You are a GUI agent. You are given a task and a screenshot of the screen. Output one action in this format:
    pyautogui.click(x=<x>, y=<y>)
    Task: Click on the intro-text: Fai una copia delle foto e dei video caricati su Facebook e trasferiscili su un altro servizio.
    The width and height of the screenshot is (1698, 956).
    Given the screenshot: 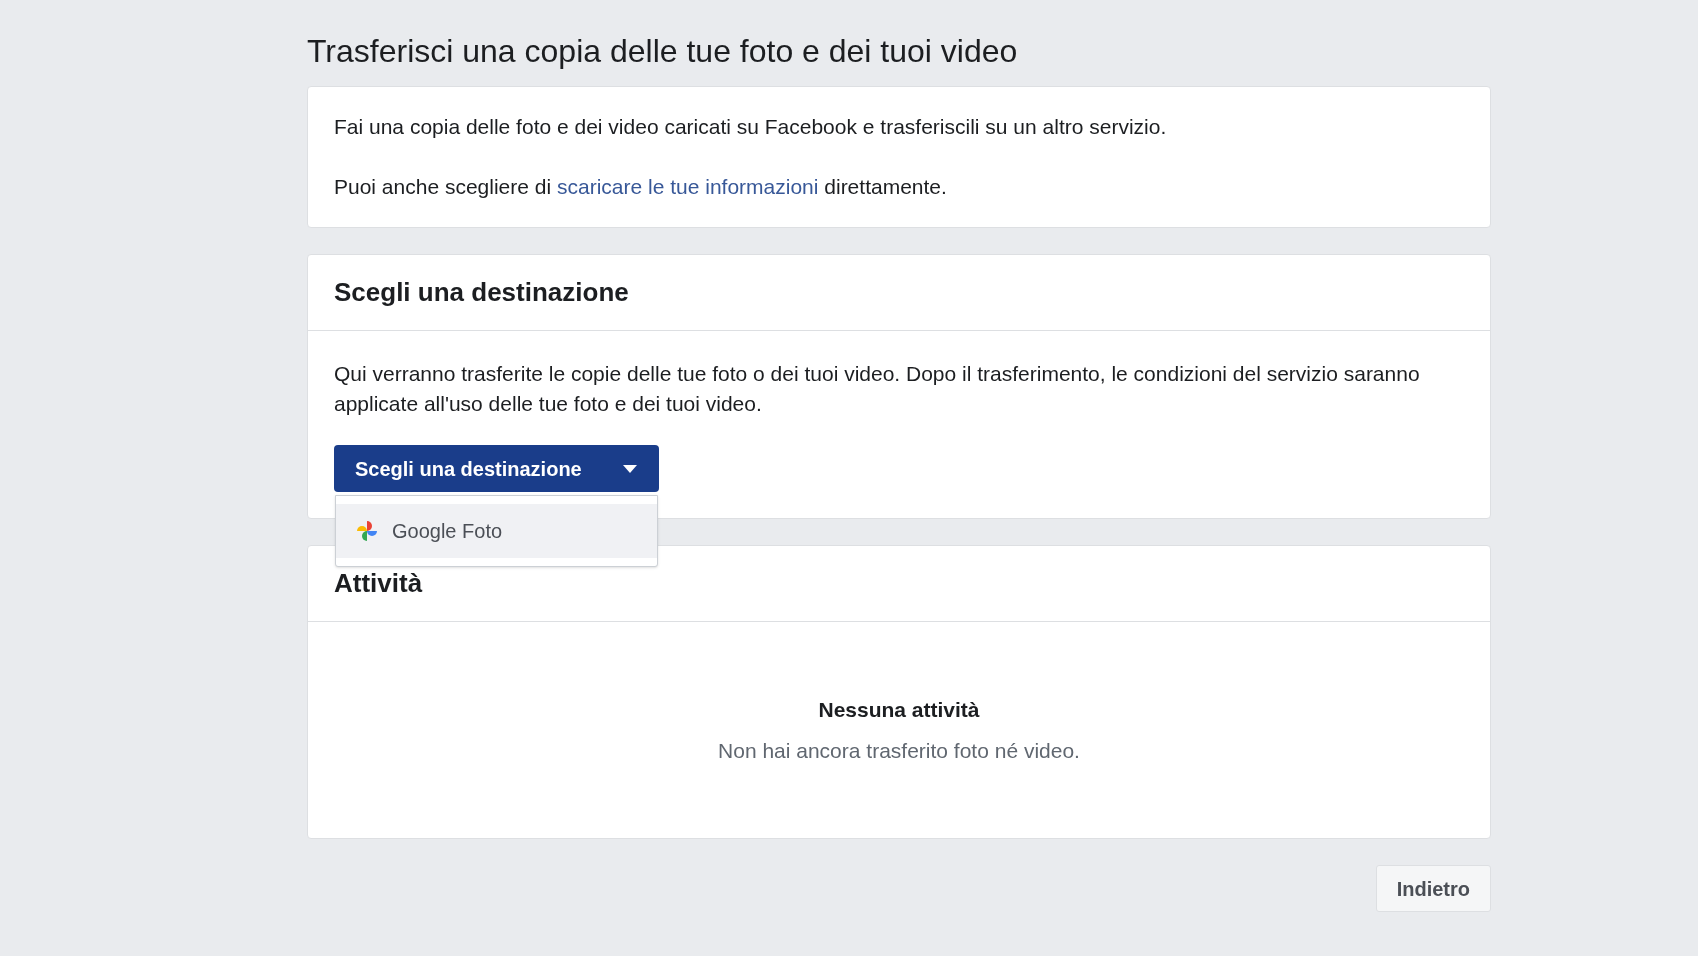 What is the action you would take?
    pyautogui.click(x=751, y=127)
    